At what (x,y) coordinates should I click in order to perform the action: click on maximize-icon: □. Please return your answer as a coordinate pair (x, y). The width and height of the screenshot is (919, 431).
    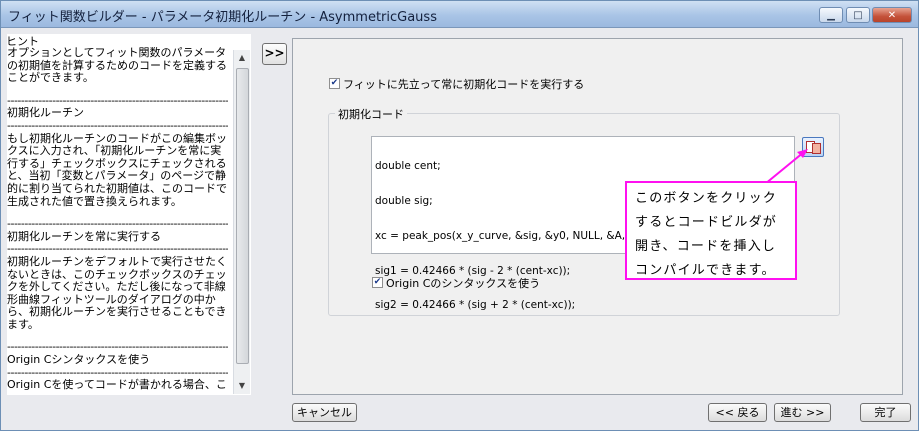
    Looking at the image, I should click on (858, 15).